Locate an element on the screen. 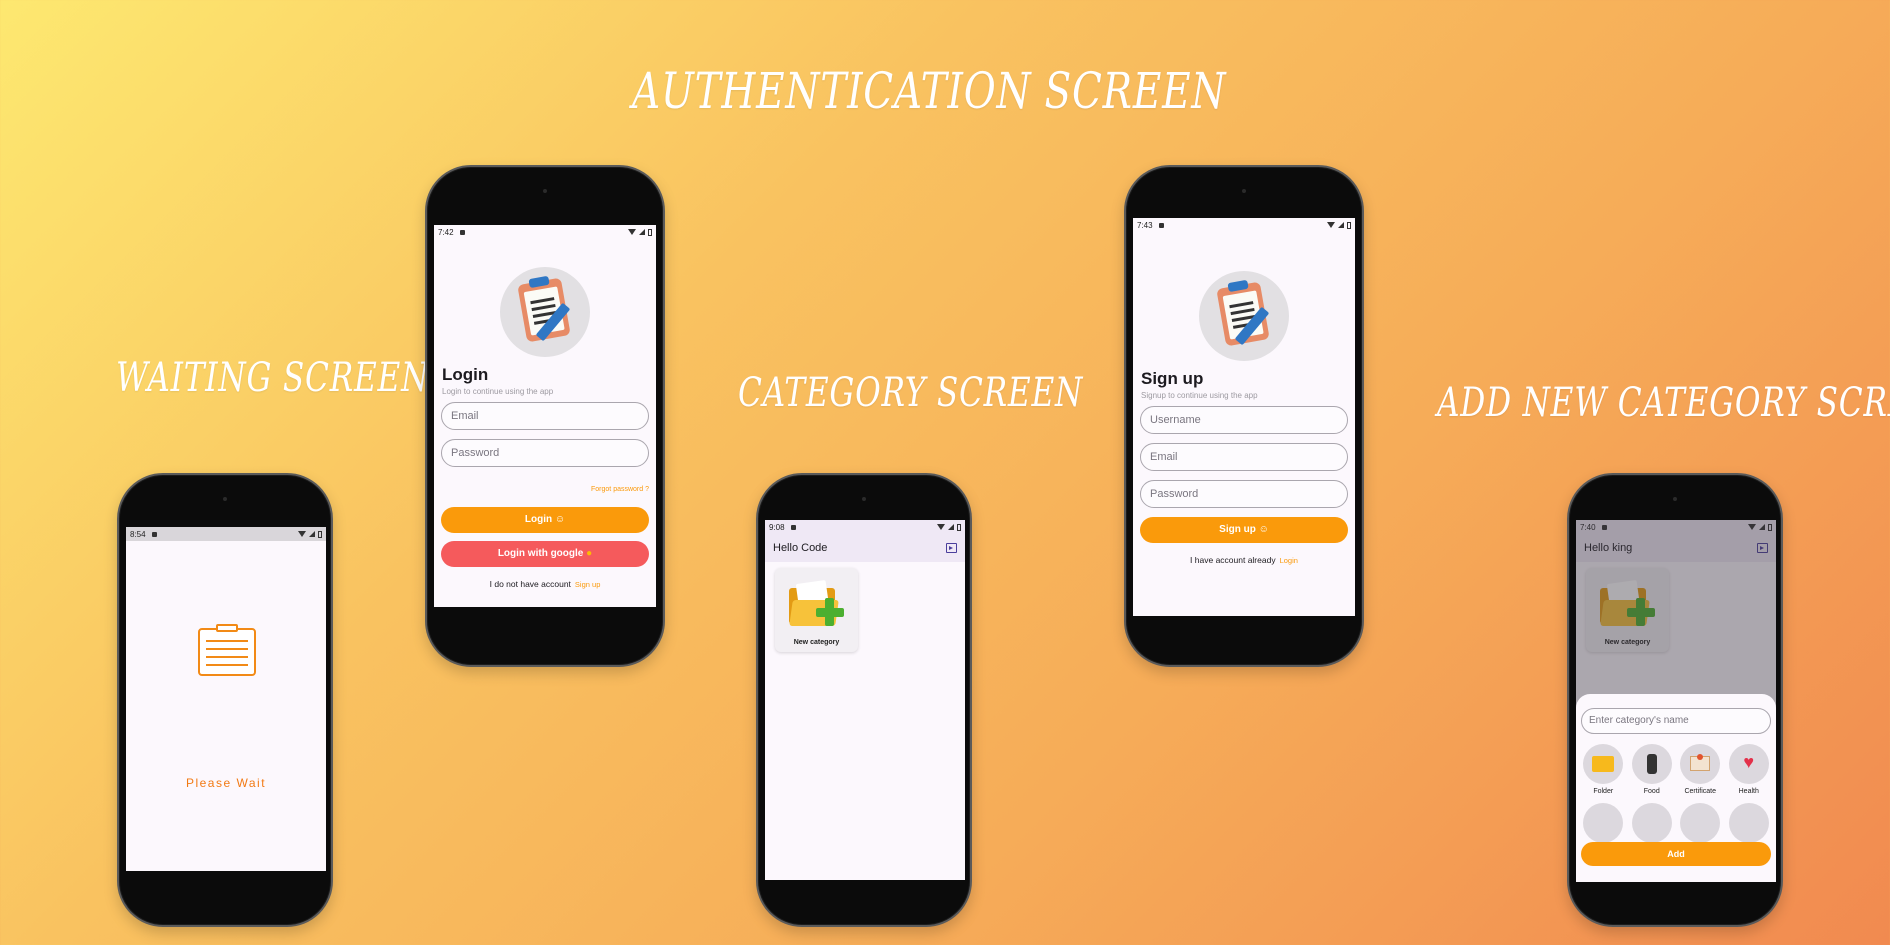 The image size is (1890, 945). have-account-text: I have account already is located at coordinates (1233, 560).